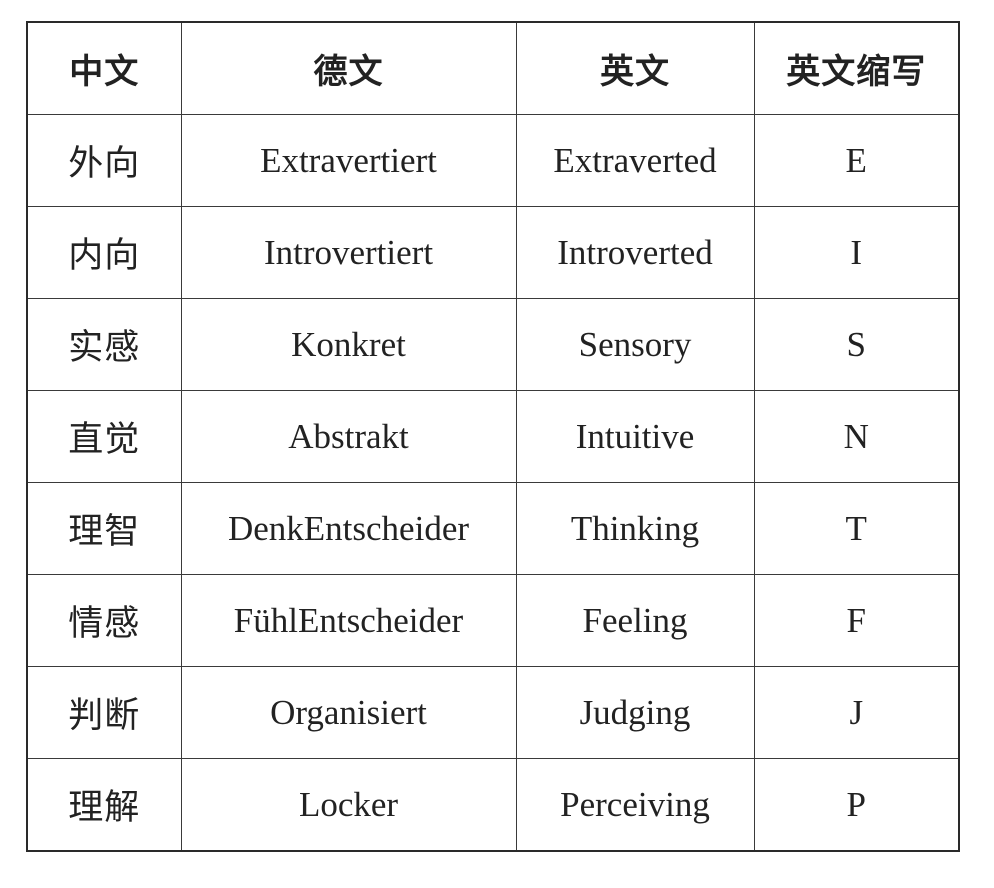  What do you see at coordinates (856, 68) in the screenshot?
I see `header-english-abbreviation: 英文缩写` at bounding box center [856, 68].